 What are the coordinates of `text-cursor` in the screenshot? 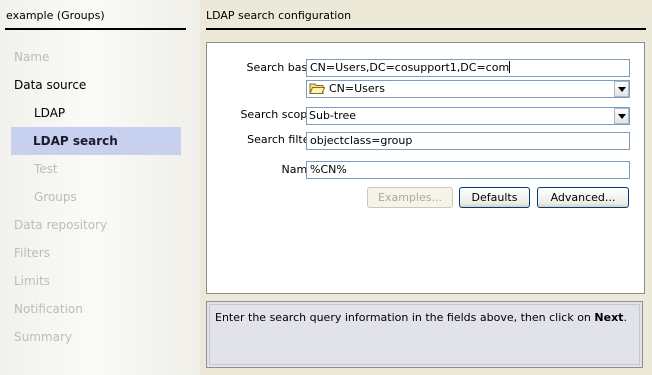 It's located at (510, 67).